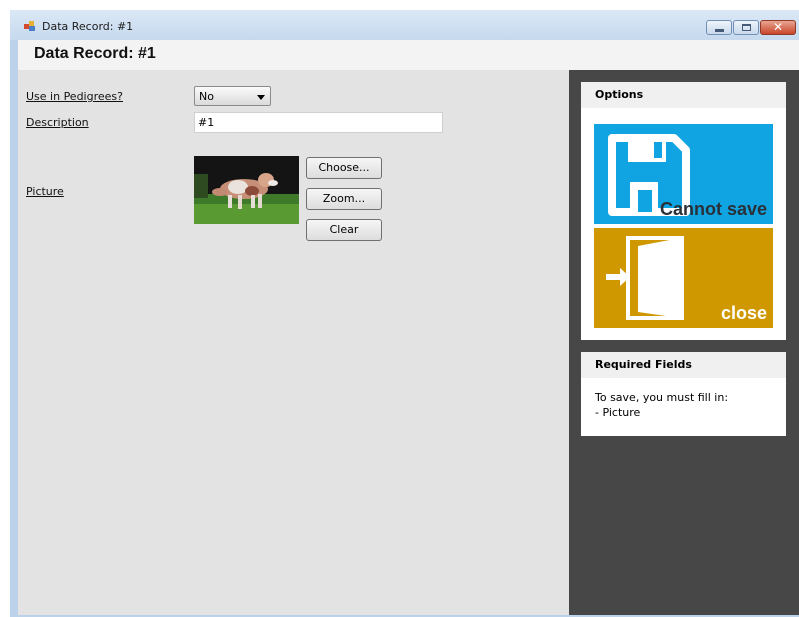  What do you see at coordinates (95, 53) in the screenshot?
I see `page-title: Data Record: #1` at bounding box center [95, 53].